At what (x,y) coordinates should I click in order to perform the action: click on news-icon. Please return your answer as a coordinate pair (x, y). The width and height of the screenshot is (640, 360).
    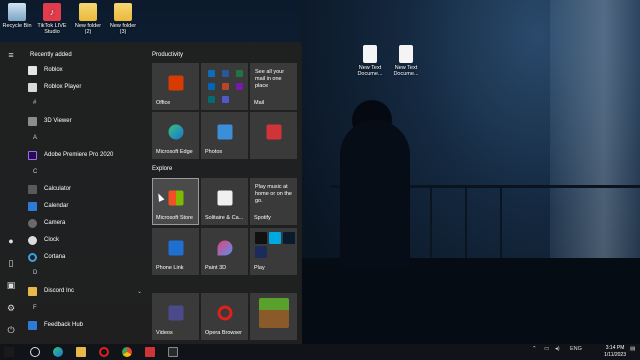
    Looking at the image, I should click on (273, 132).